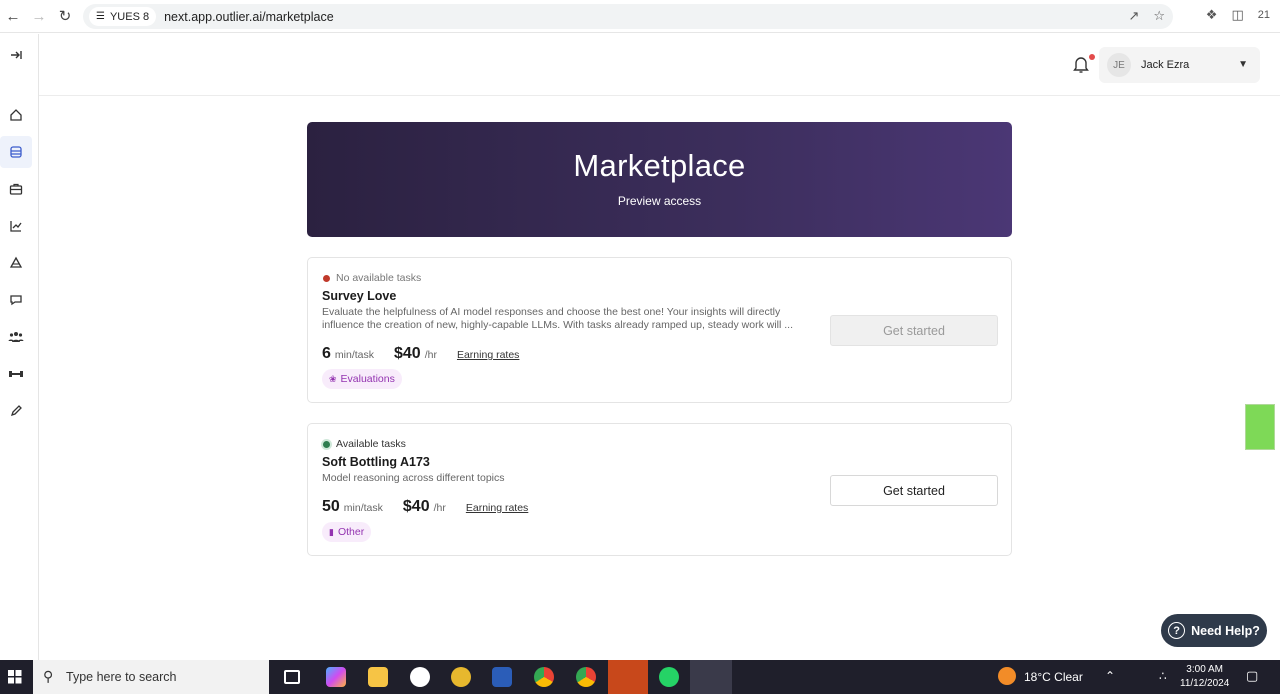 The image size is (1280, 694). Describe the element at coordinates (15, 677) in the screenshot. I see `windows-start-icon` at that location.